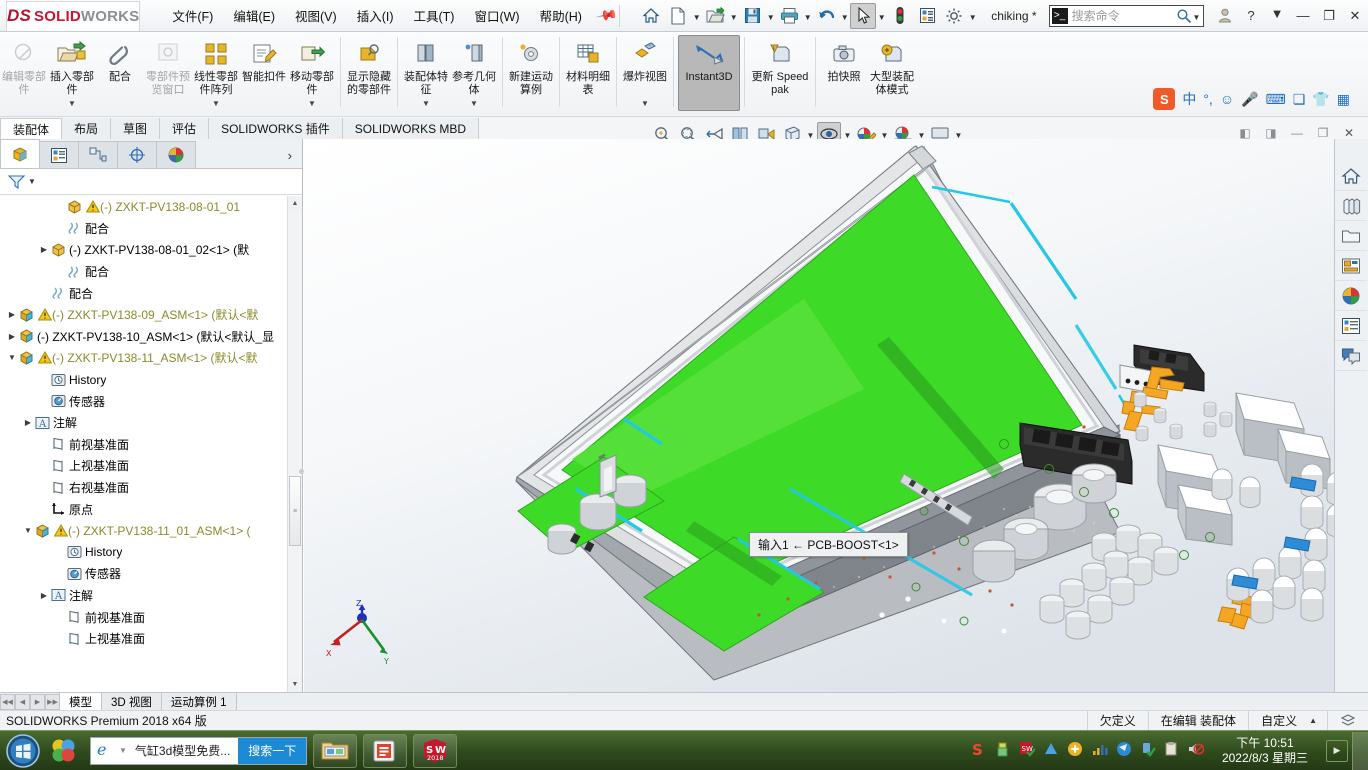 The image size is (1368, 770). I want to click on help-caret: ▼, so click(1277, 16).